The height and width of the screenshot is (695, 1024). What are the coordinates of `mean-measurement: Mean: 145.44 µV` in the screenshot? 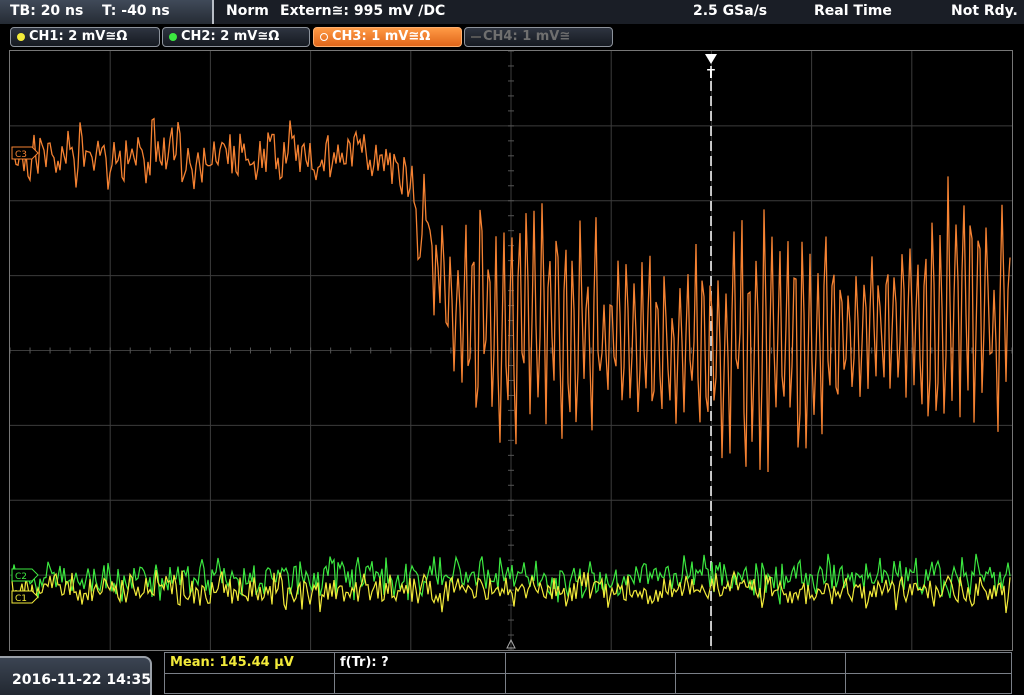 It's located at (232, 662).